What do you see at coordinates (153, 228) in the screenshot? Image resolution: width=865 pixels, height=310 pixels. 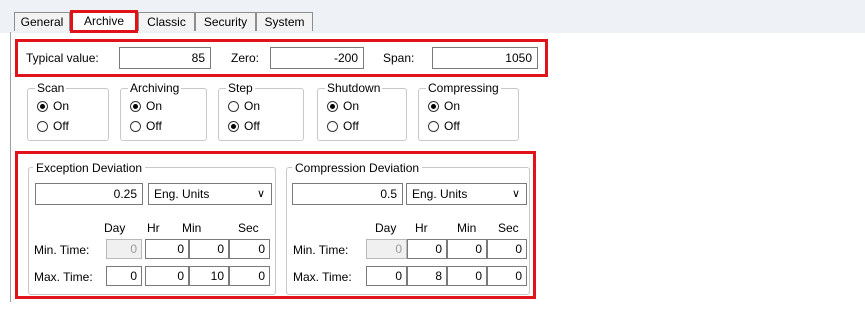 I see `exception-header-hr: Hr` at bounding box center [153, 228].